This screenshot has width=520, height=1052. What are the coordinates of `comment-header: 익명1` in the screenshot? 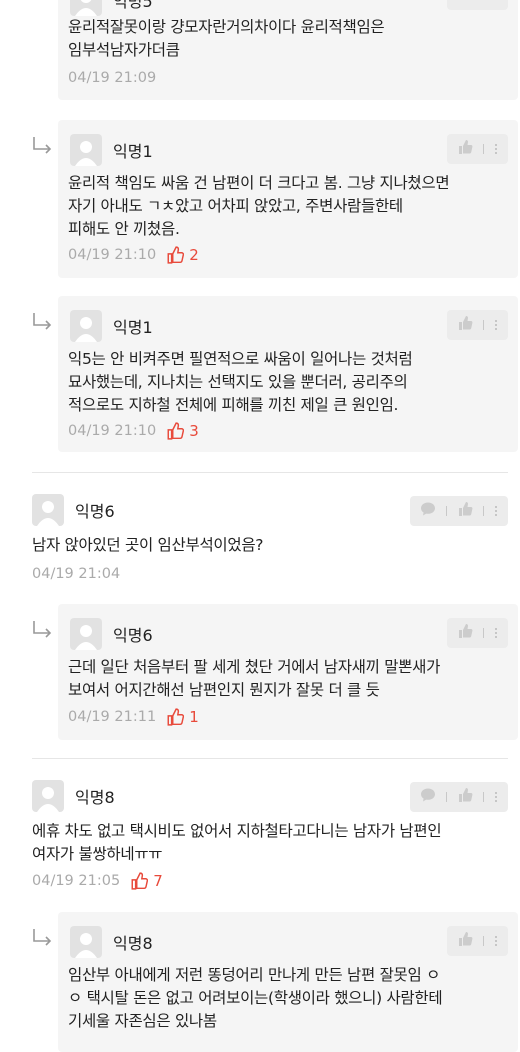 It's located at (111, 150).